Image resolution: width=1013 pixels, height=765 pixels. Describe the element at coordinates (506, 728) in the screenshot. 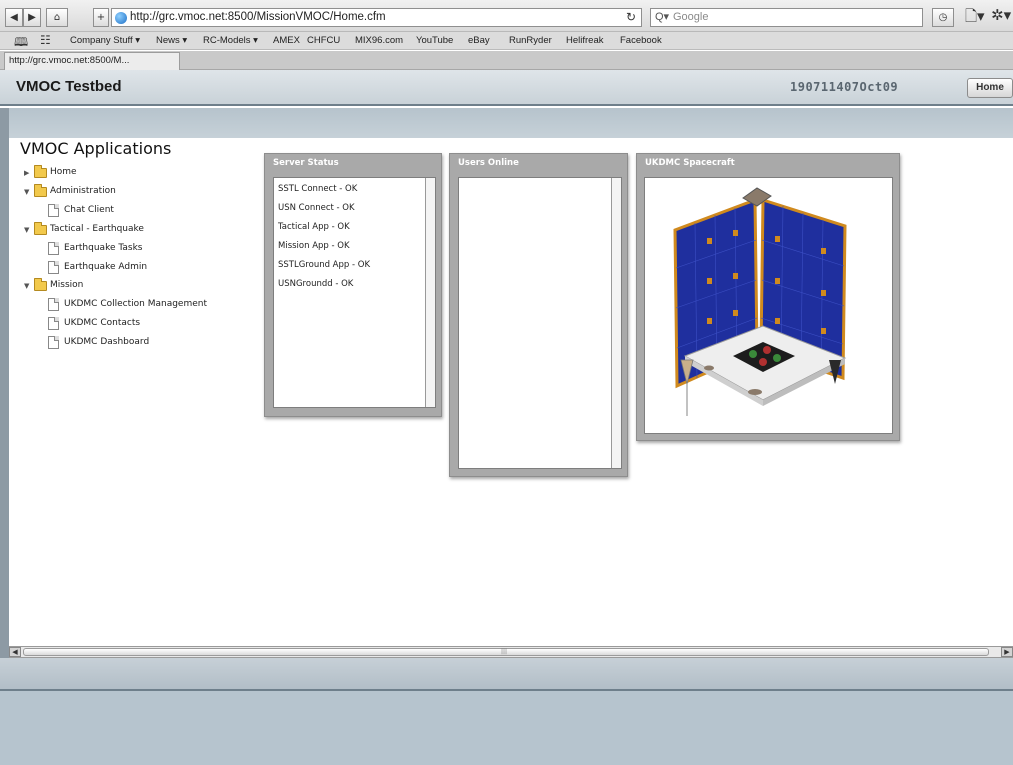

I see `bottom-area` at that location.